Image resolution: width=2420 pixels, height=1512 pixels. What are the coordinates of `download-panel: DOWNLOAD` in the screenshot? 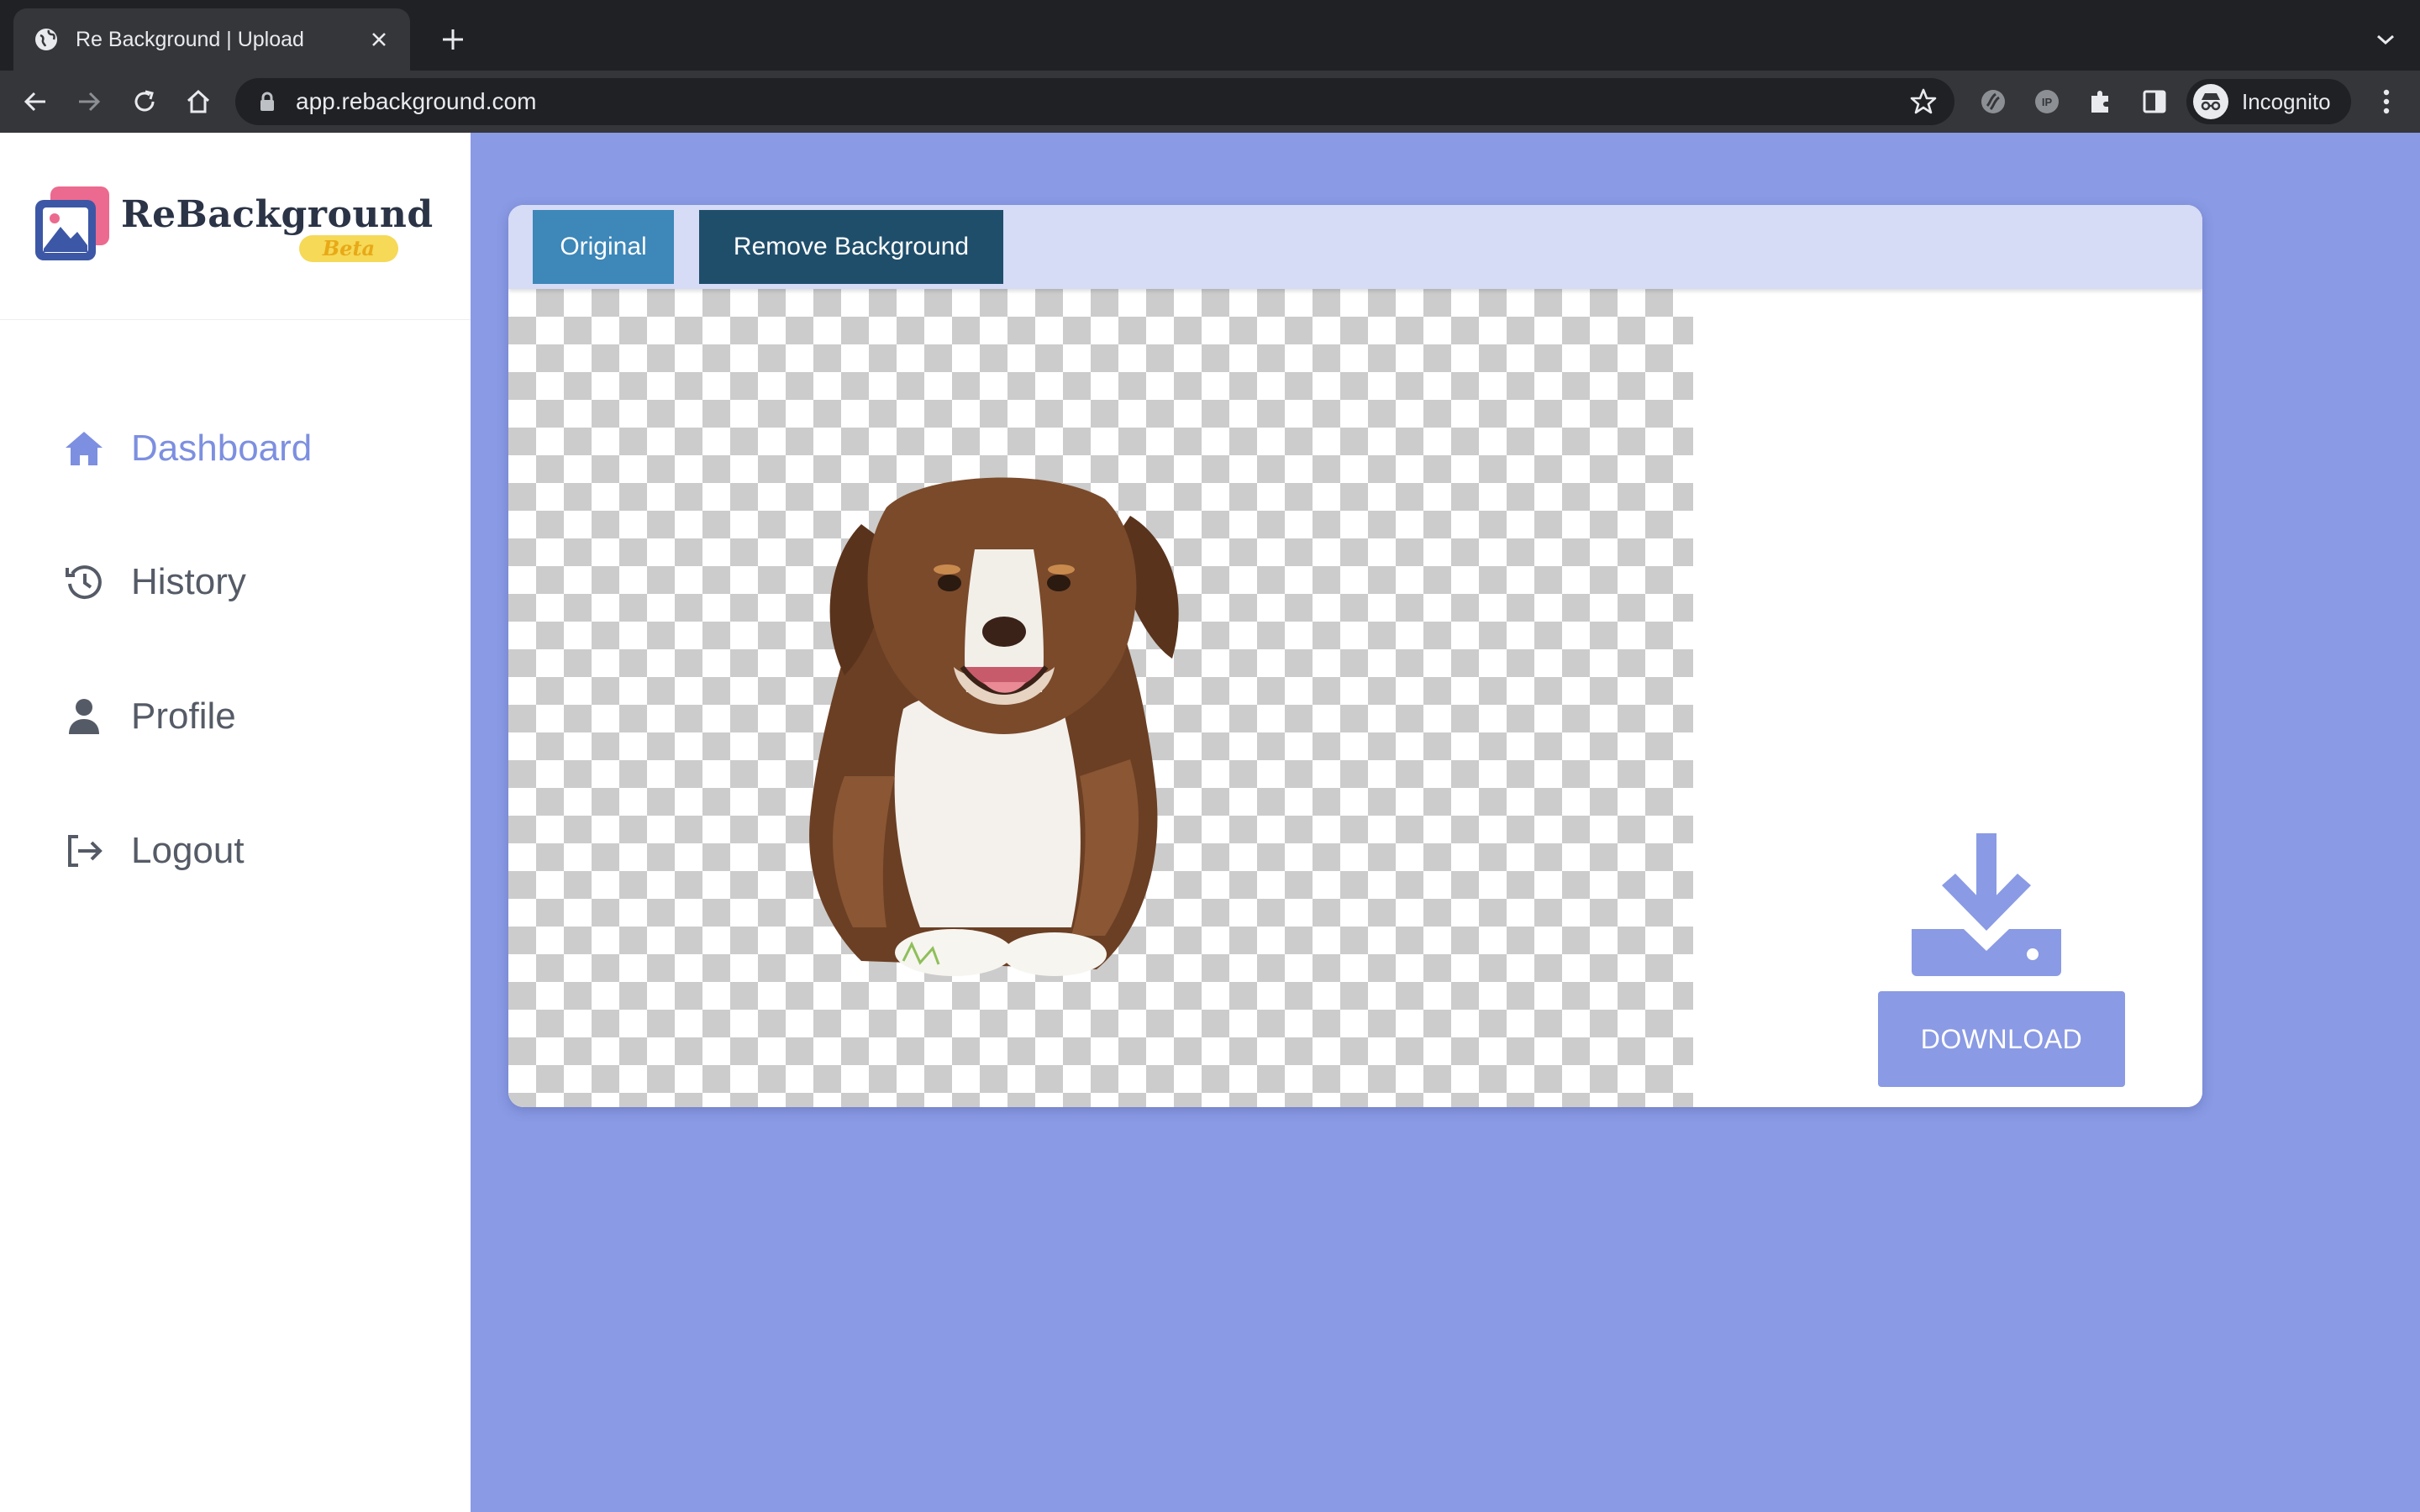 It's located at (1947, 698).